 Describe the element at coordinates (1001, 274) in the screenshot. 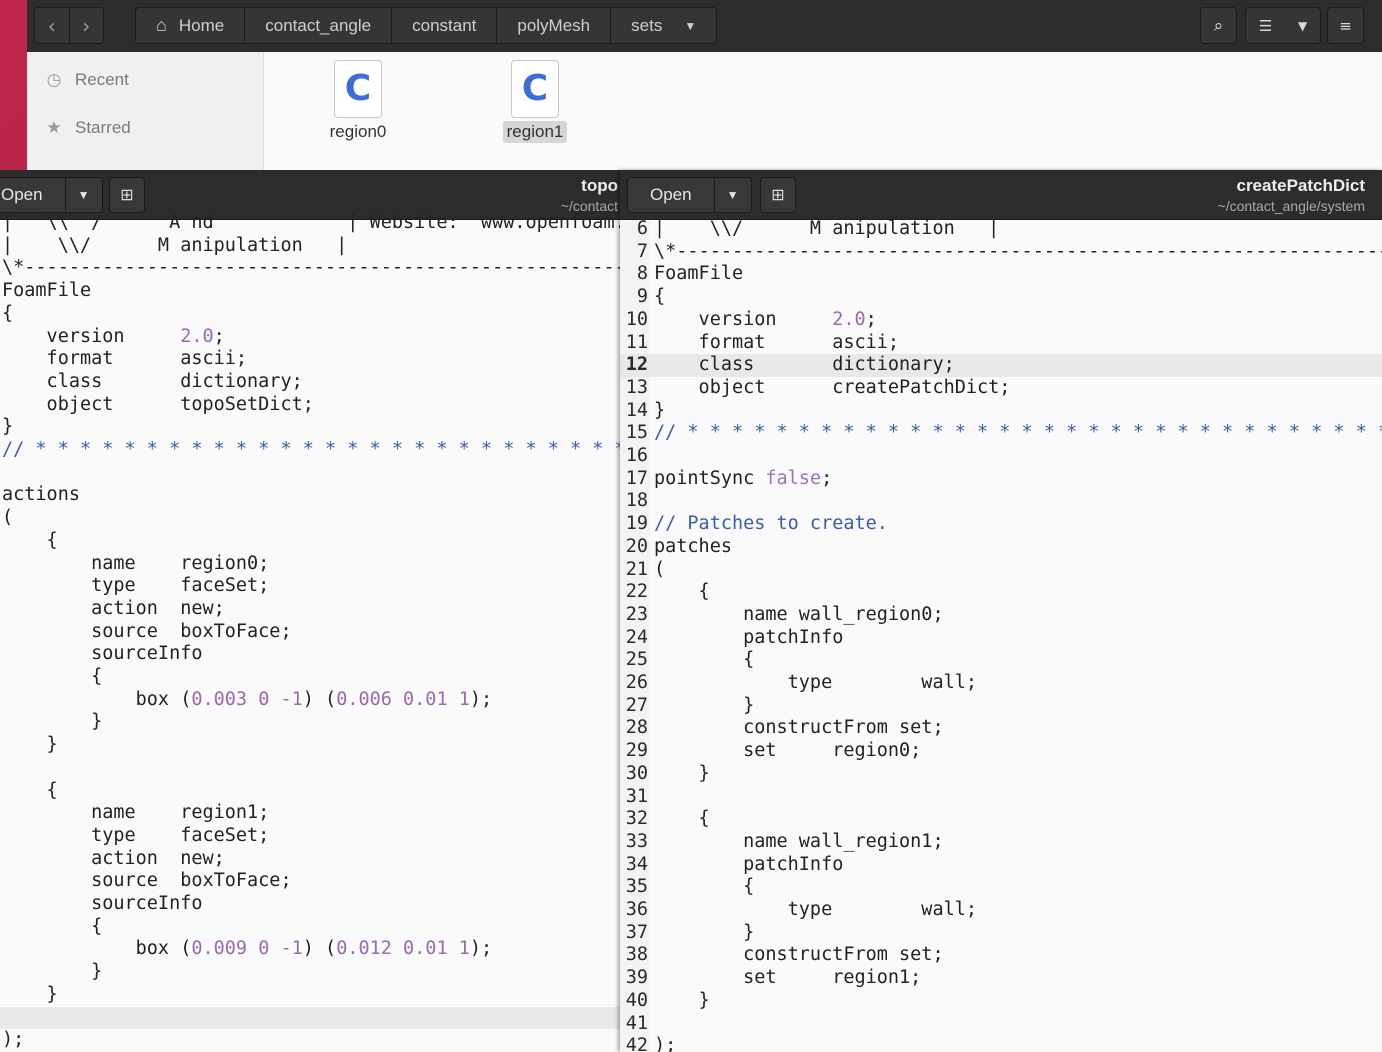

I see `code-line: 8 FoamFile` at that location.